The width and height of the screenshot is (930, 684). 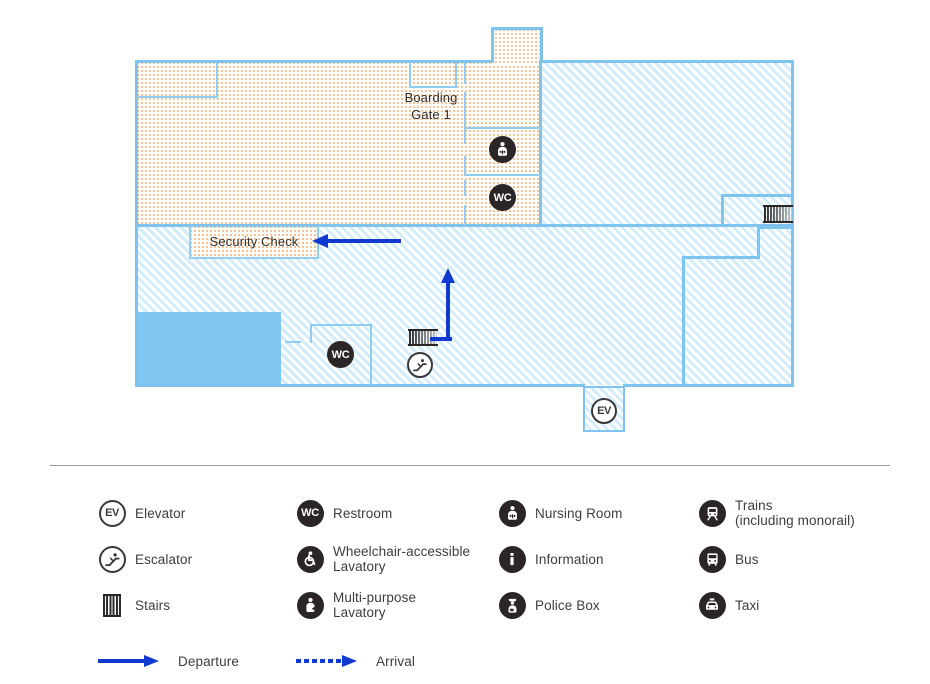 I want to click on departure-arrow-shaft, so click(x=364, y=241).